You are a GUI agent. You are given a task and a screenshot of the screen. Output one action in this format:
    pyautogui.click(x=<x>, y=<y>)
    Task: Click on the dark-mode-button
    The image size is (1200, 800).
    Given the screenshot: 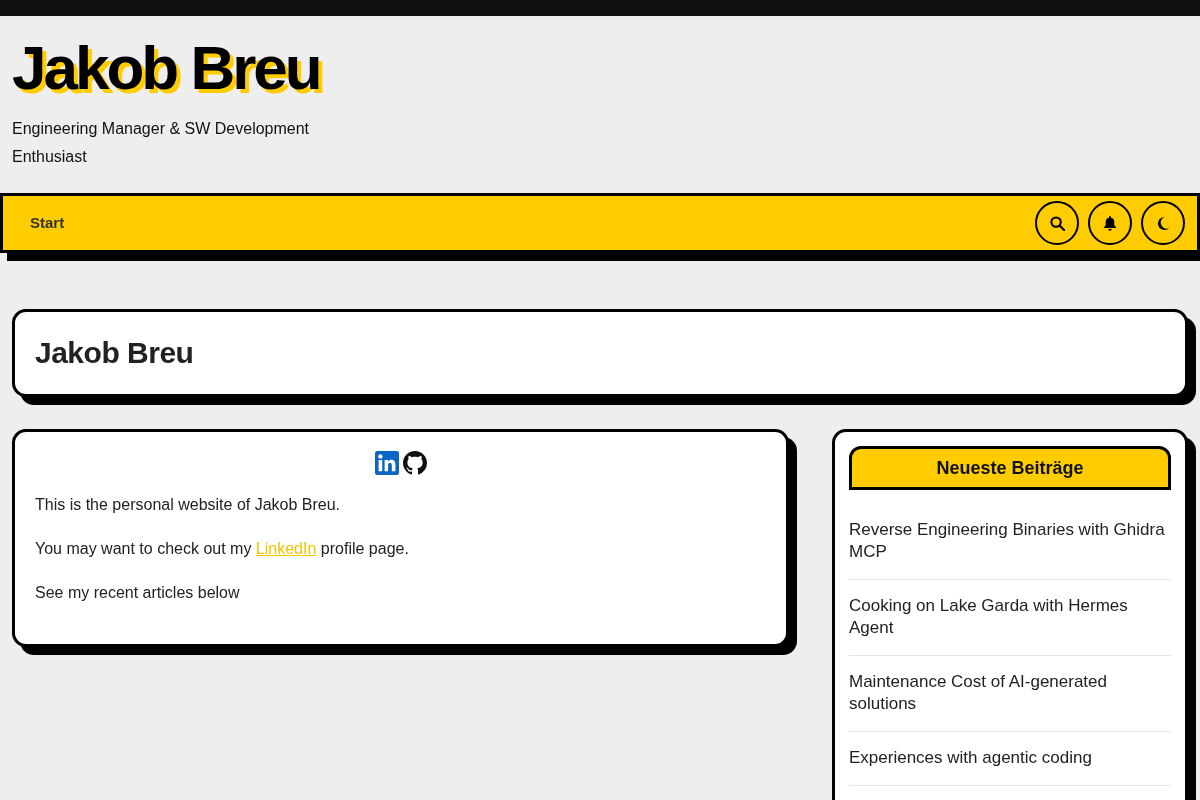 What is the action you would take?
    pyautogui.click(x=1163, y=223)
    